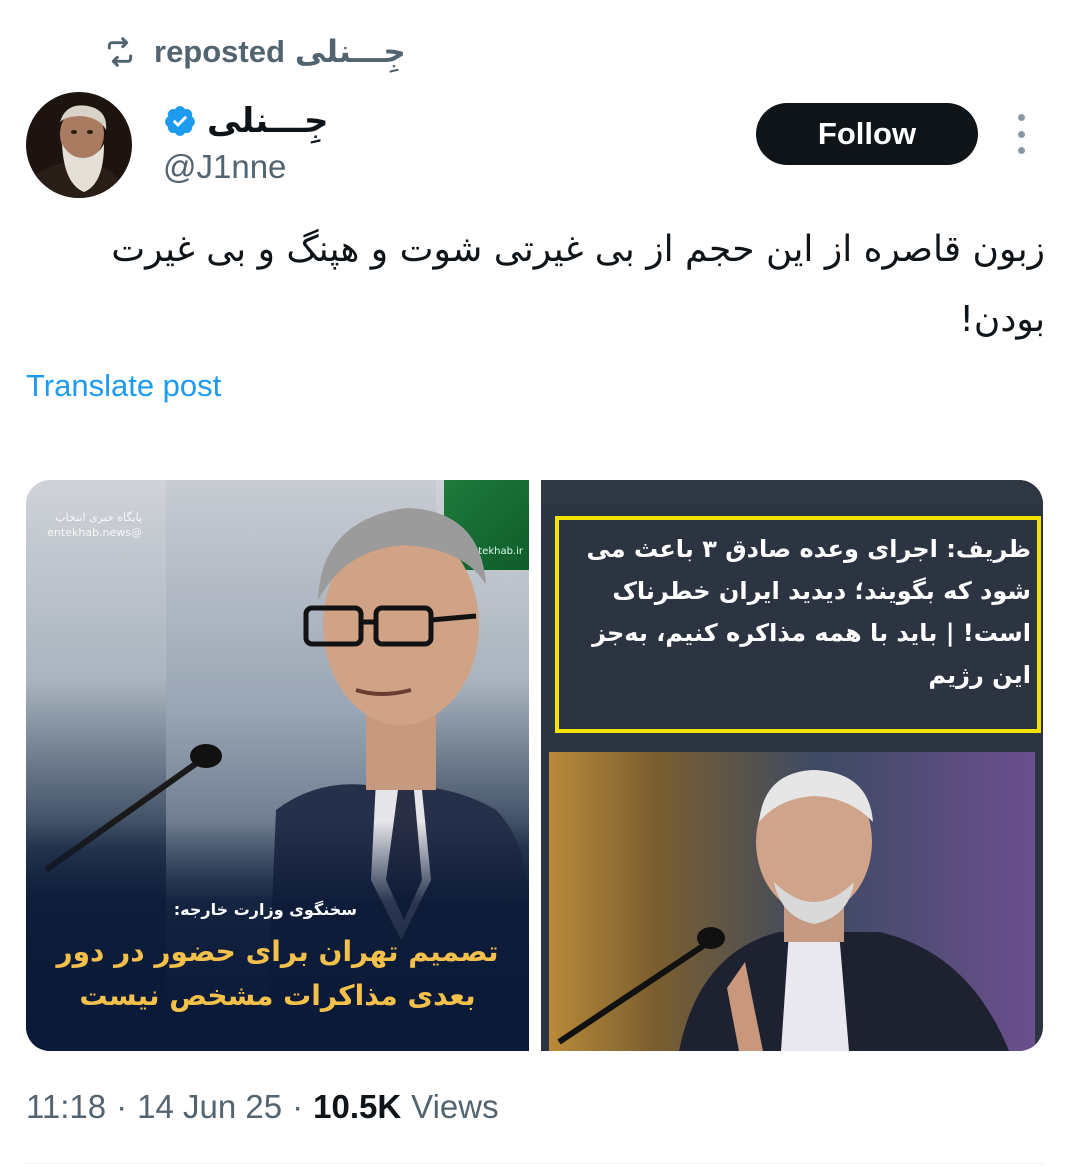  What do you see at coordinates (79, 145) in the screenshot?
I see `avatar` at bounding box center [79, 145].